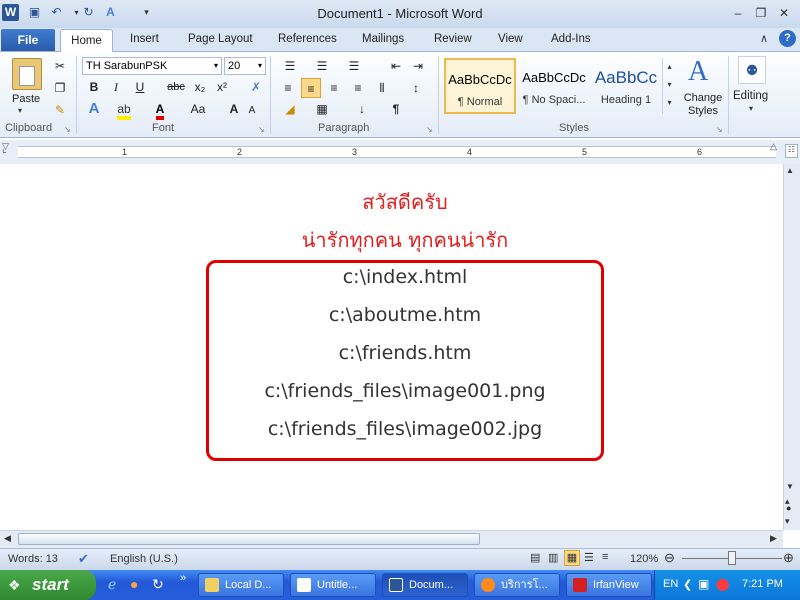  I want to click on outline-icon: ☰, so click(589, 557).